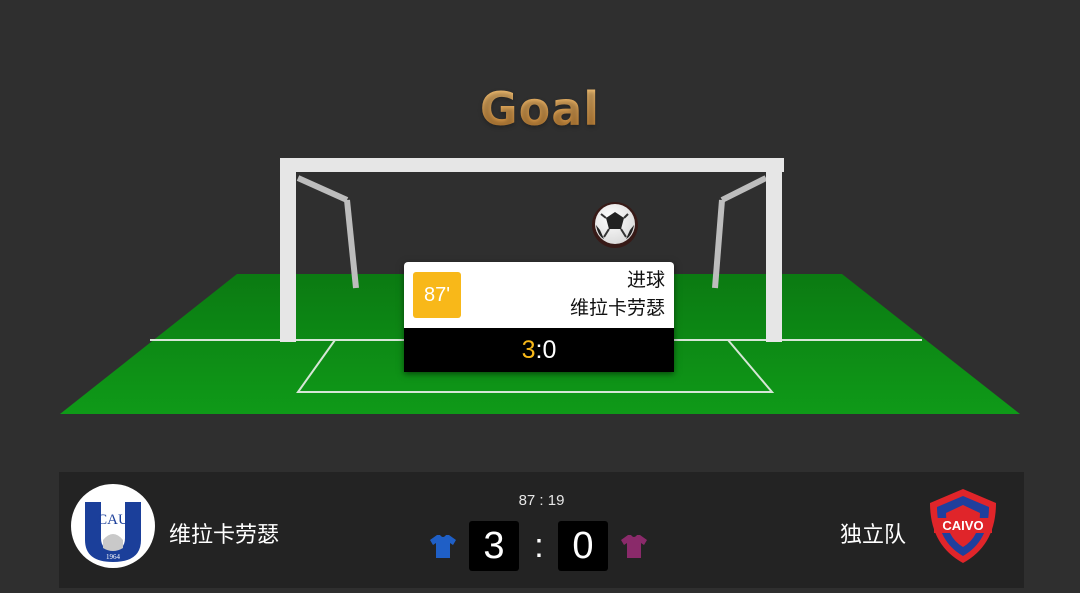 The image size is (1080, 593). What do you see at coordinates (224, 533) in the screenshot?
I see `home-team-name: 维拉卡劳瑟` at bounding box center [224, 533].